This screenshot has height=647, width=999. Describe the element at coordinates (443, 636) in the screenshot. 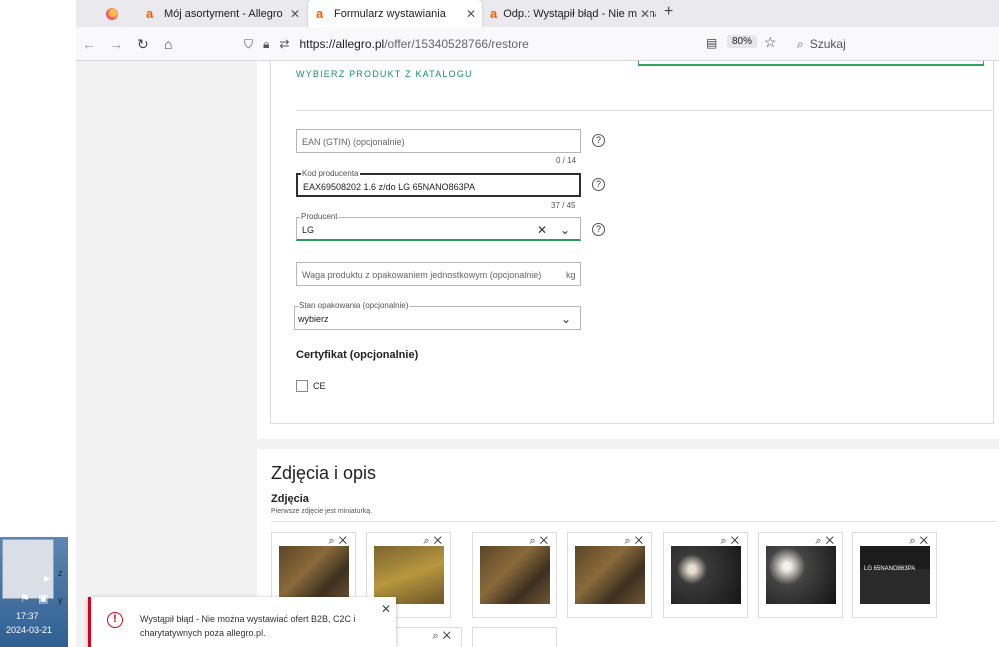

I see `zoom-and-delete-icons: ⌕✕` at that location.